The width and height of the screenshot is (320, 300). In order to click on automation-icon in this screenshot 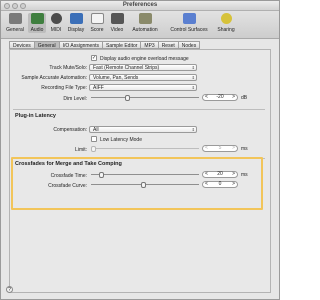, I will do `click(145, 18)`.